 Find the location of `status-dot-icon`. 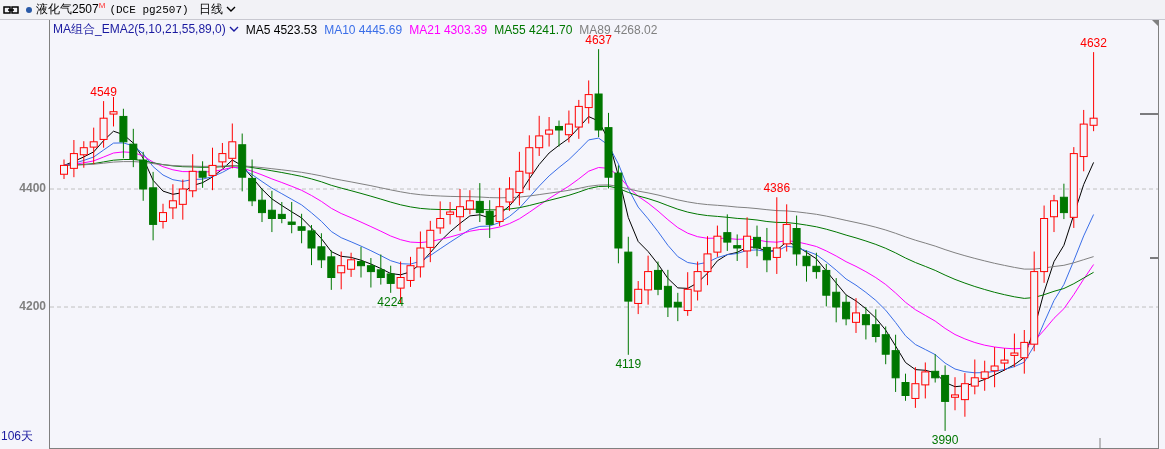

status-dot-icon is located at coordinates (29, 9).